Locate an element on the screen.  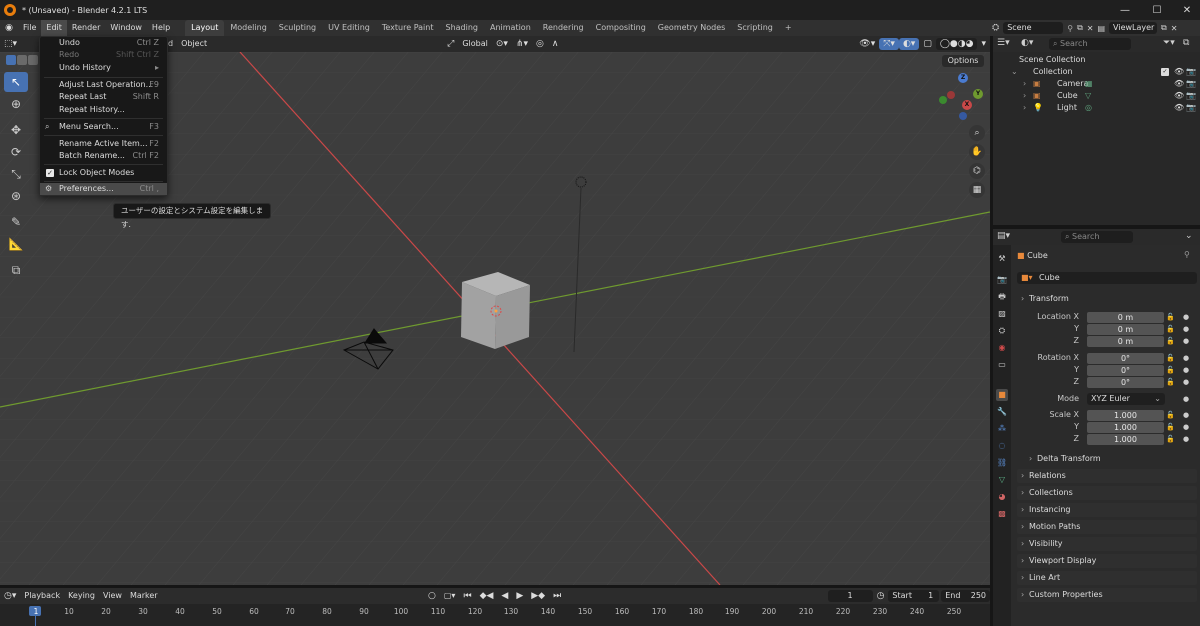
menu-item-menu-search: ⌕ Menu Search... F3 is located at coordinates (103, 127).